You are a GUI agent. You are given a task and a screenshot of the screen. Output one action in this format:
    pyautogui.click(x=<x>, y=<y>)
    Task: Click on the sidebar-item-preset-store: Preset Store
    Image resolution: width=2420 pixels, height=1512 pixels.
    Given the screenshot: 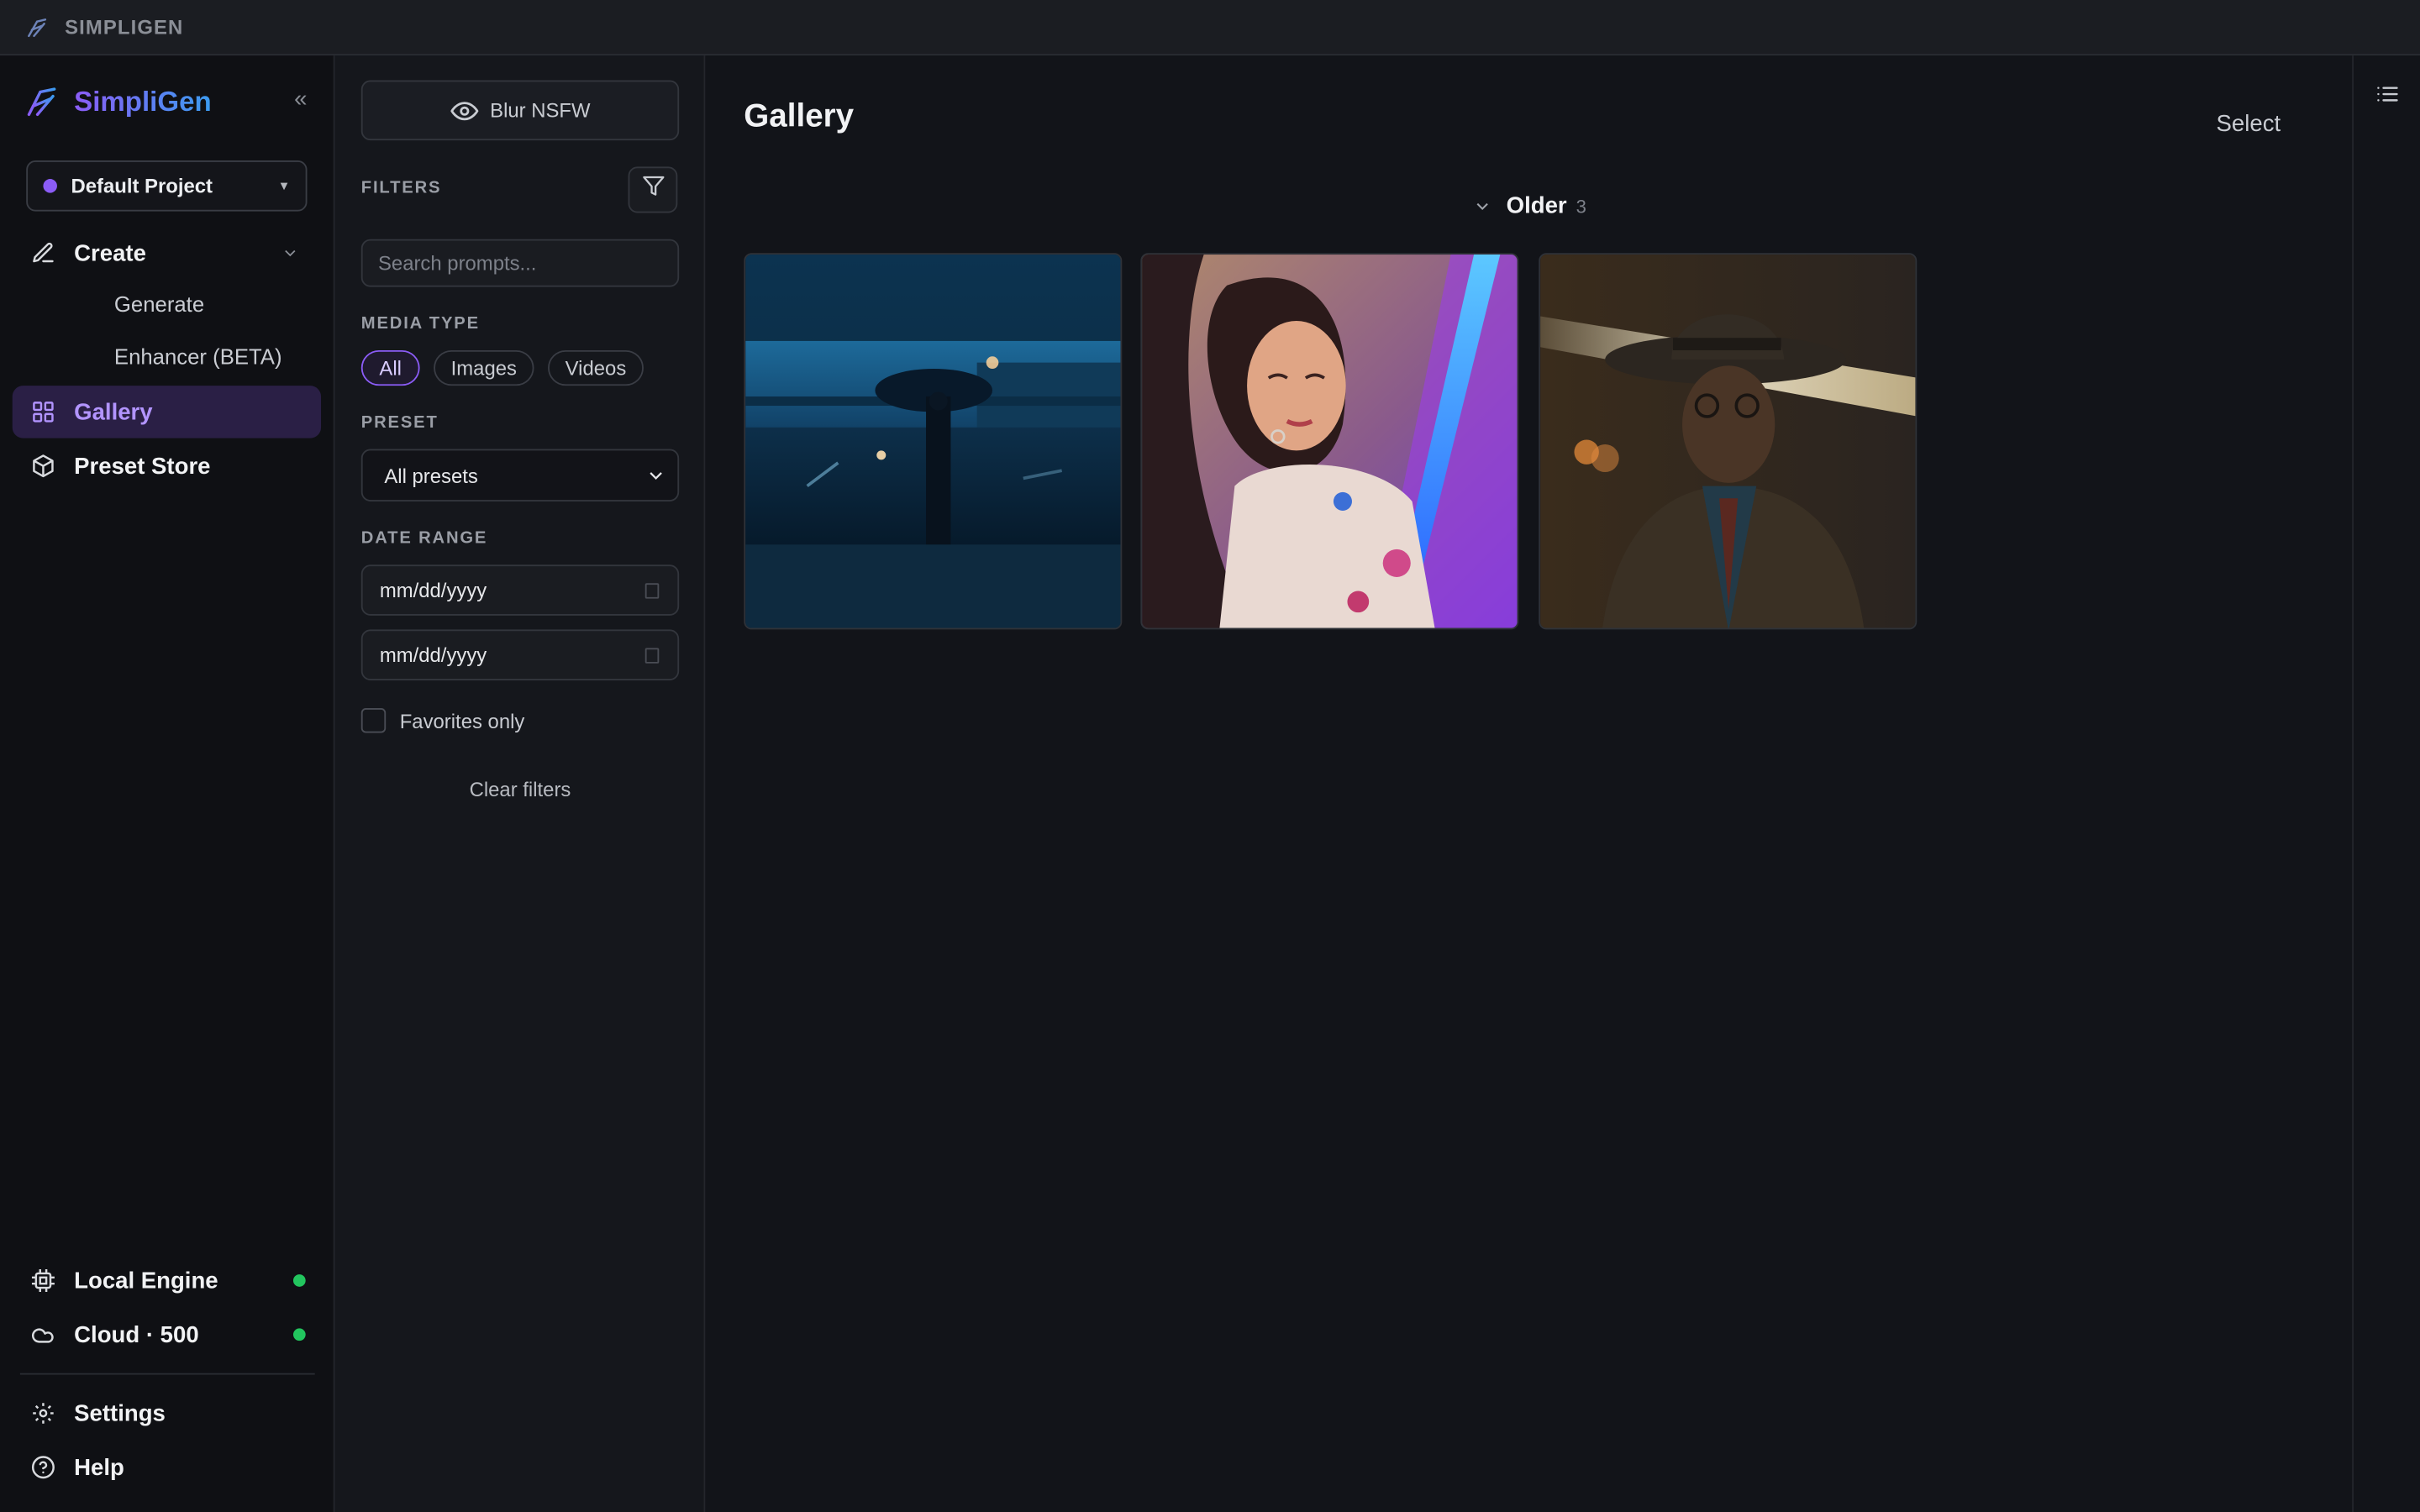 What is the action you would take?
    pyautogui.click(x=167, y=465)
    